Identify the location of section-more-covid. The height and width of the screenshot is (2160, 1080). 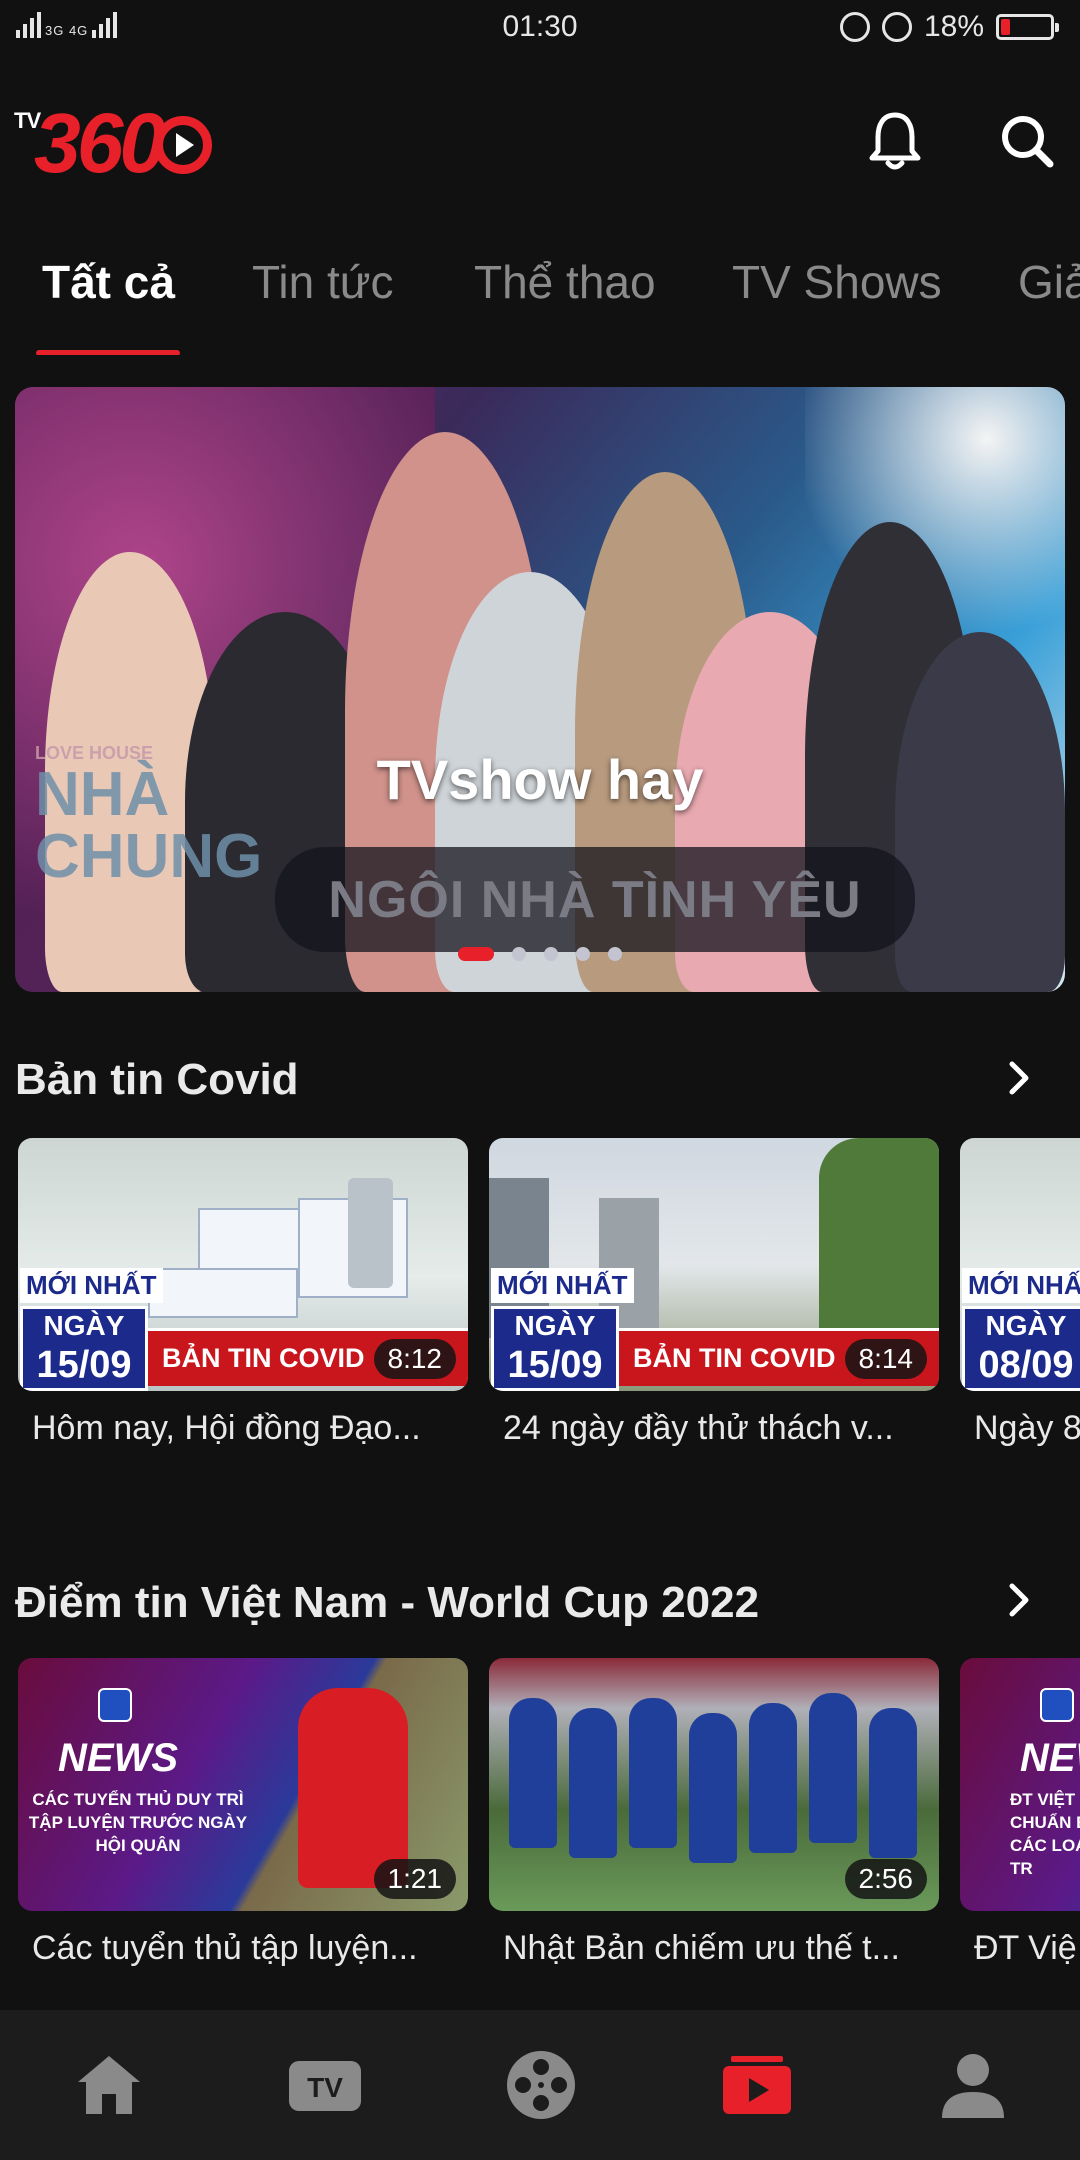
(1020, 1078).